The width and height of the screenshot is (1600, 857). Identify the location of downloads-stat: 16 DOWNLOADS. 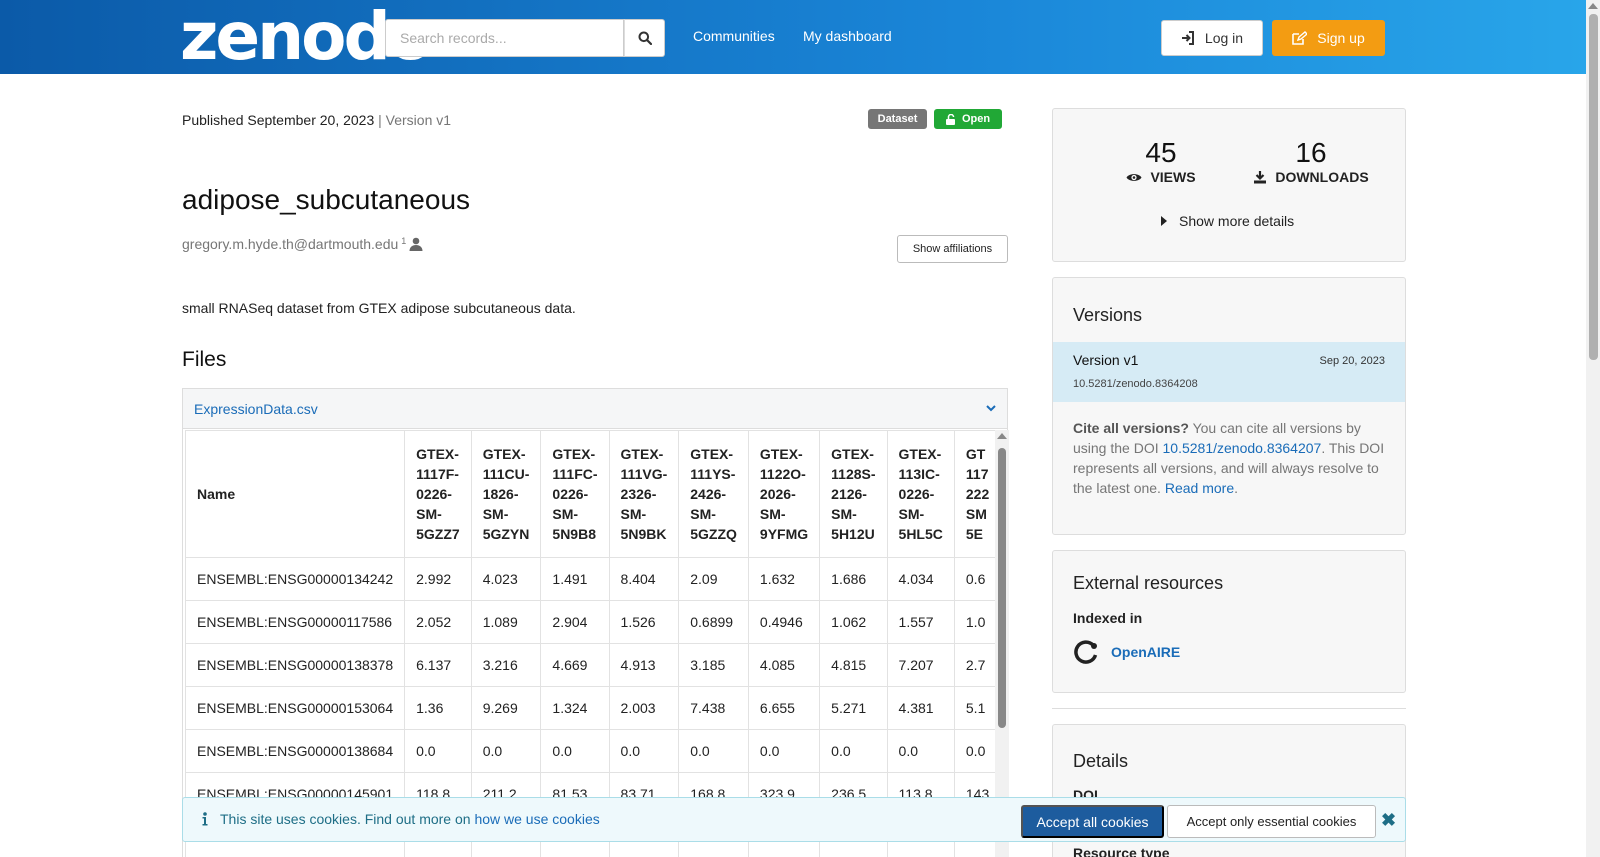
(1311, 161).